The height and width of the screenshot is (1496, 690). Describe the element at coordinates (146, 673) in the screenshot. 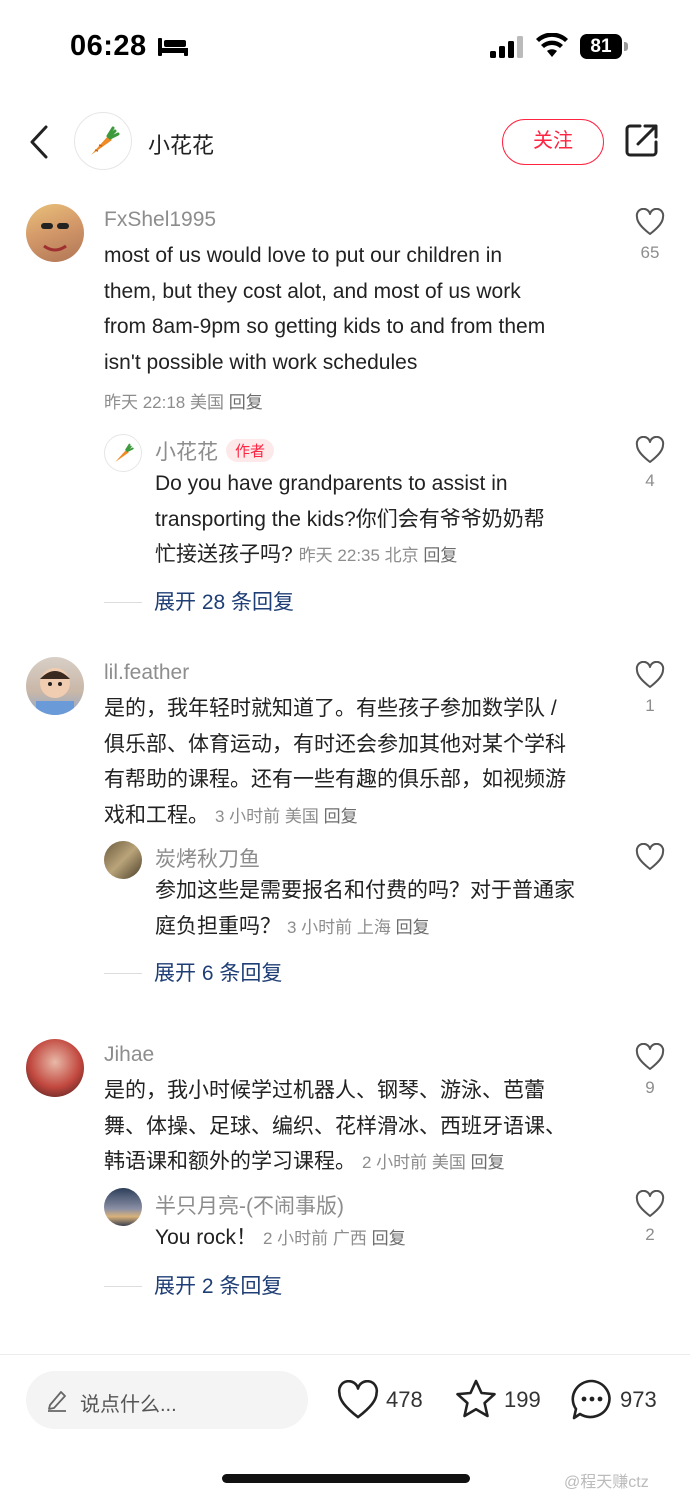

I see `comment-username: lil.feather` at that location.